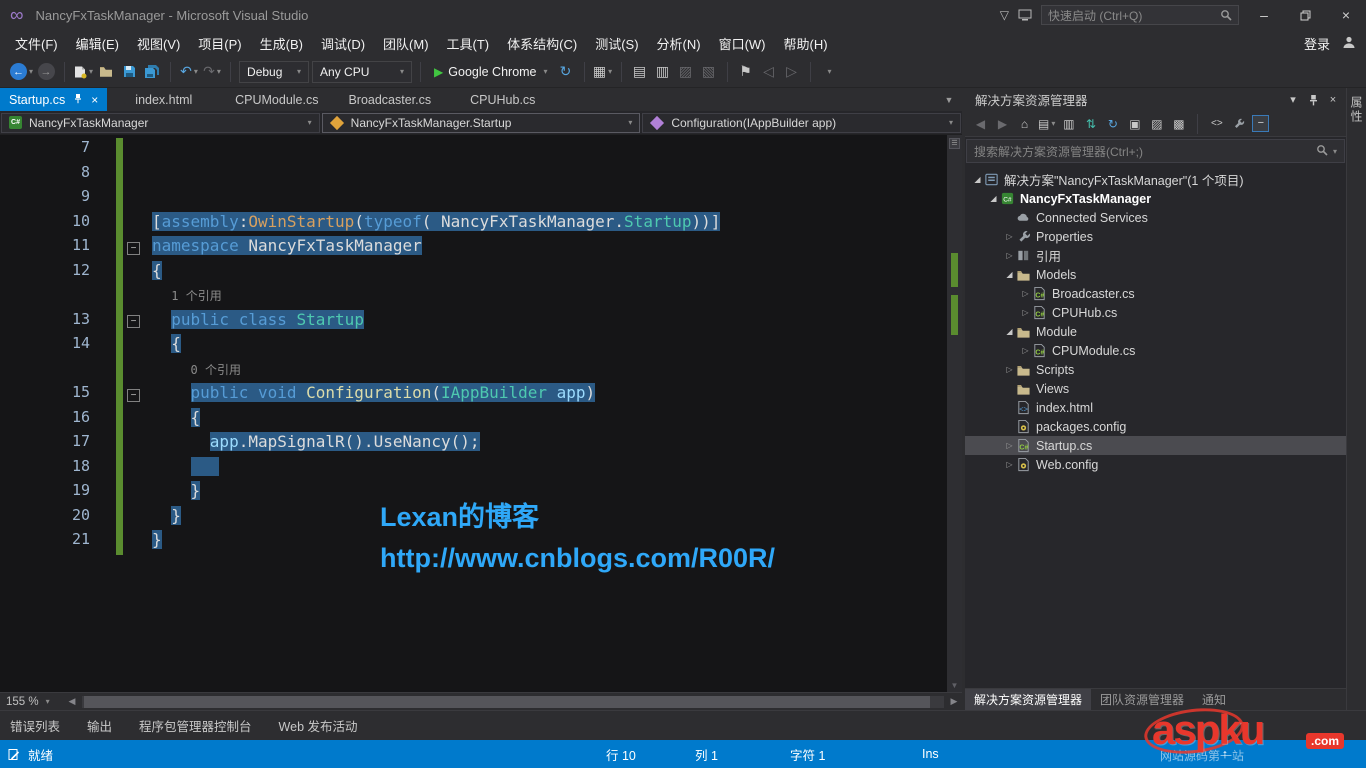 The width and height of the screenshot is (1366, 768). What do you see at coordinates (1313, 100) in the screenshot?
I see `pin-icon` at bounding box center [1313, 100].